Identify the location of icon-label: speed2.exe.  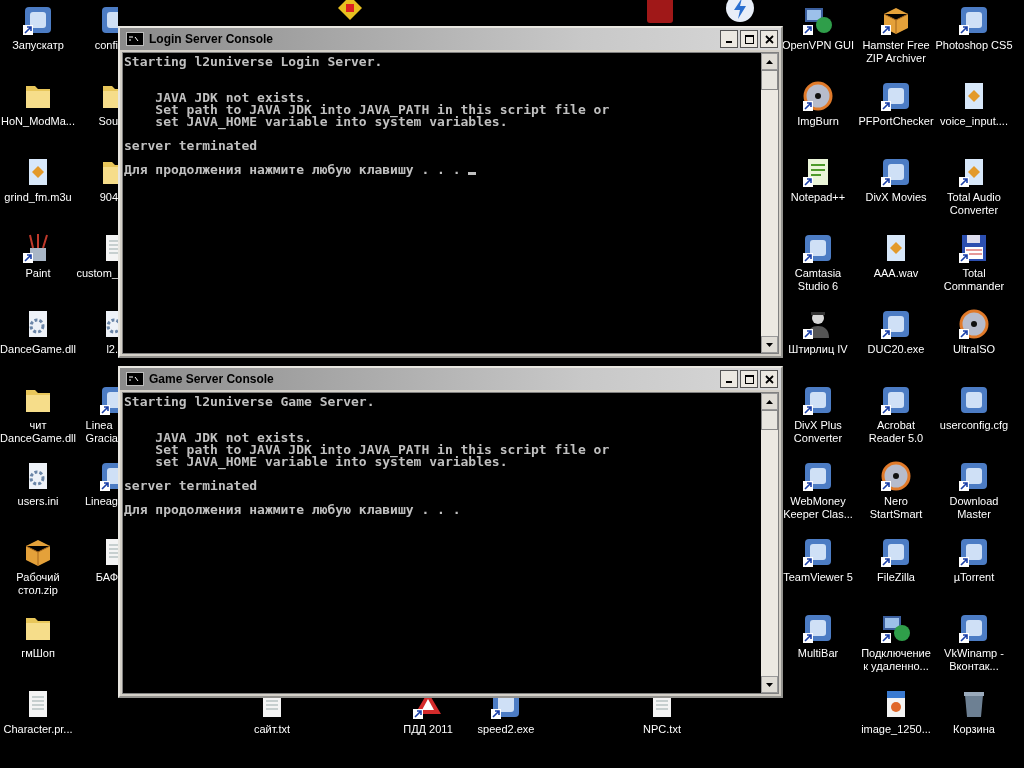
(506, 729).